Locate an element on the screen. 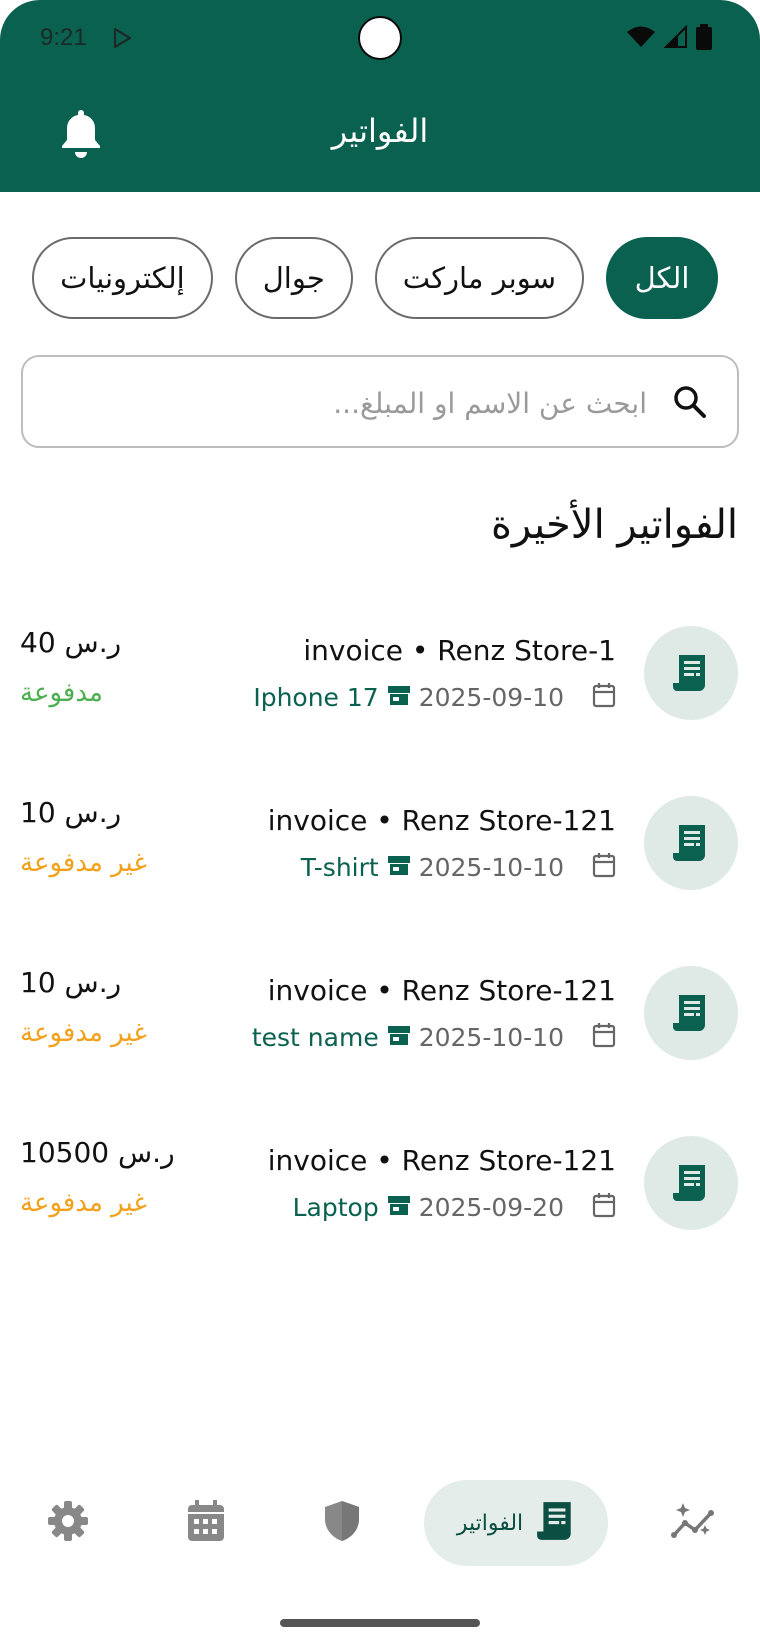 The image size is (760, 1647). nav-warranty is located at coordinates (342, 1523).